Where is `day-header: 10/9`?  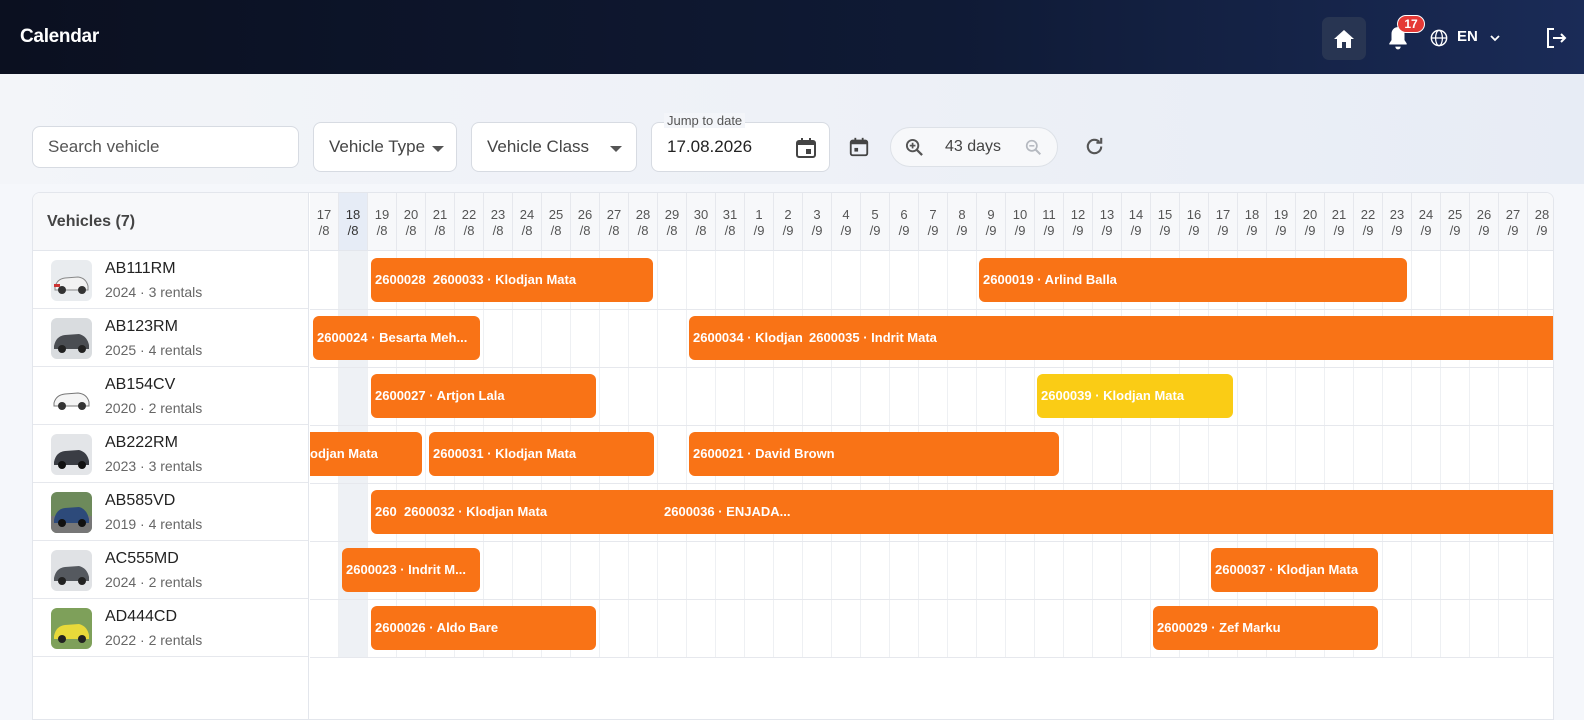 day-header: 10/9 is located at coordinates (1020, 222).